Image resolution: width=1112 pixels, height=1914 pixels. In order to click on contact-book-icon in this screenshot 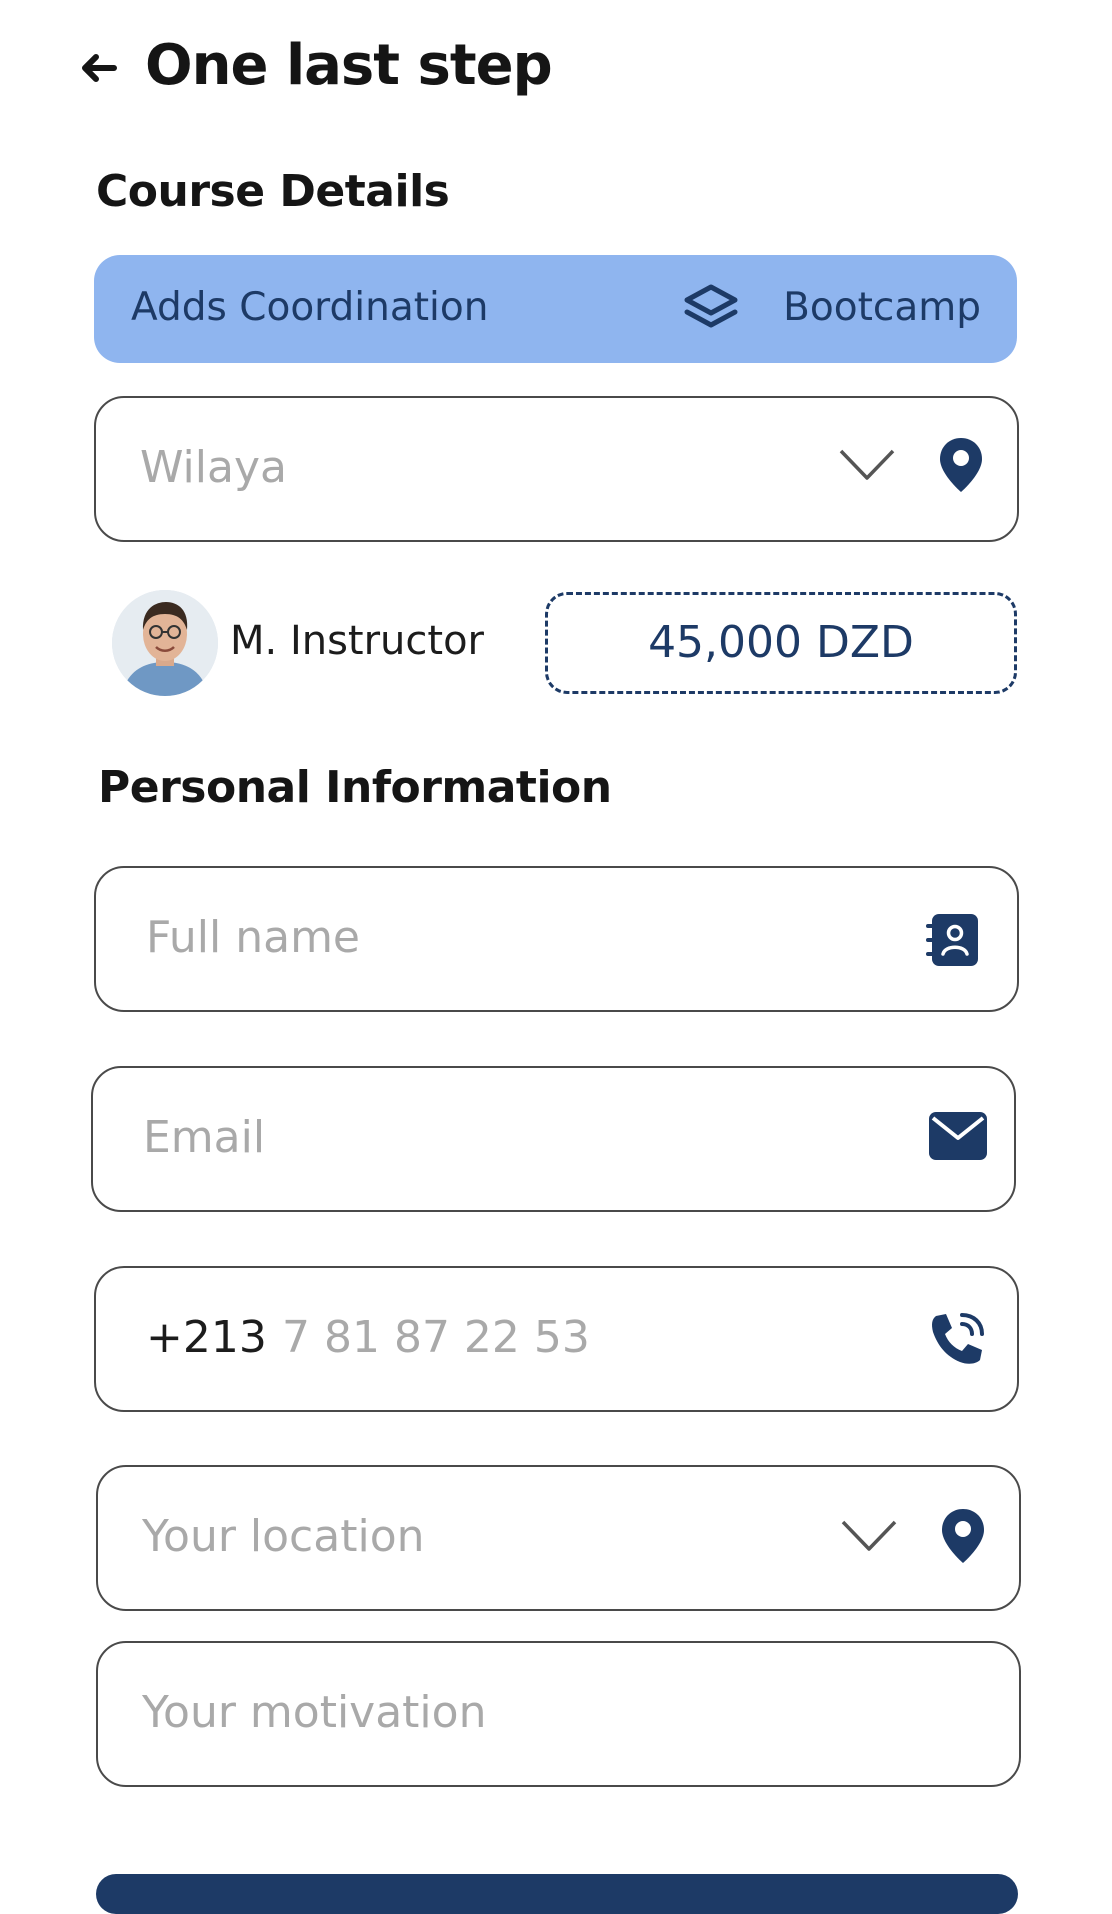, I will do `click(952, 940)`.